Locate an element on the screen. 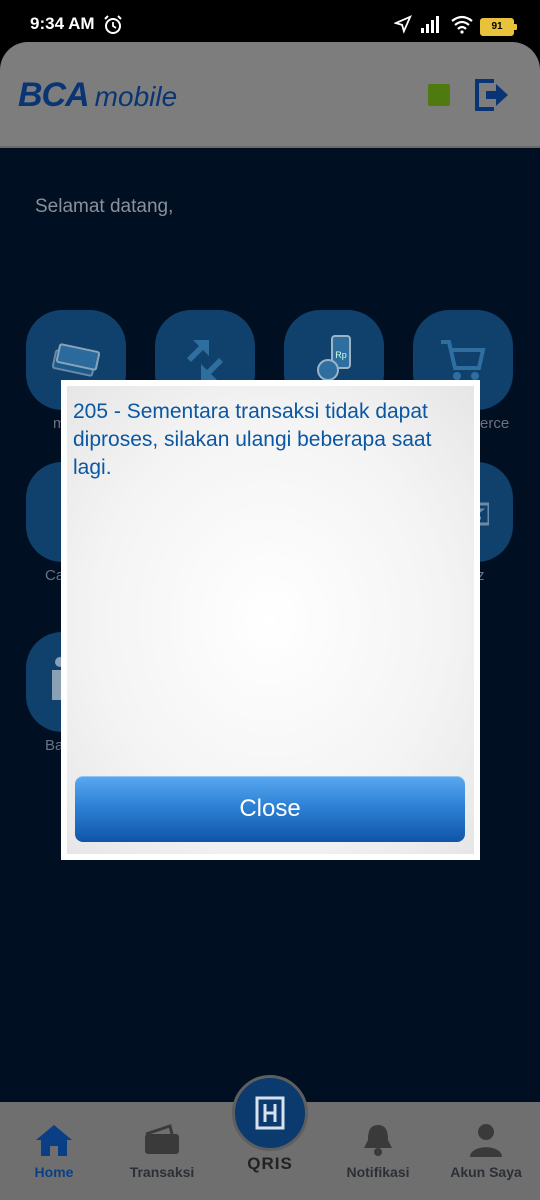  bca-mobile-logo: BCA mobile is located at coordinates (97, 96).